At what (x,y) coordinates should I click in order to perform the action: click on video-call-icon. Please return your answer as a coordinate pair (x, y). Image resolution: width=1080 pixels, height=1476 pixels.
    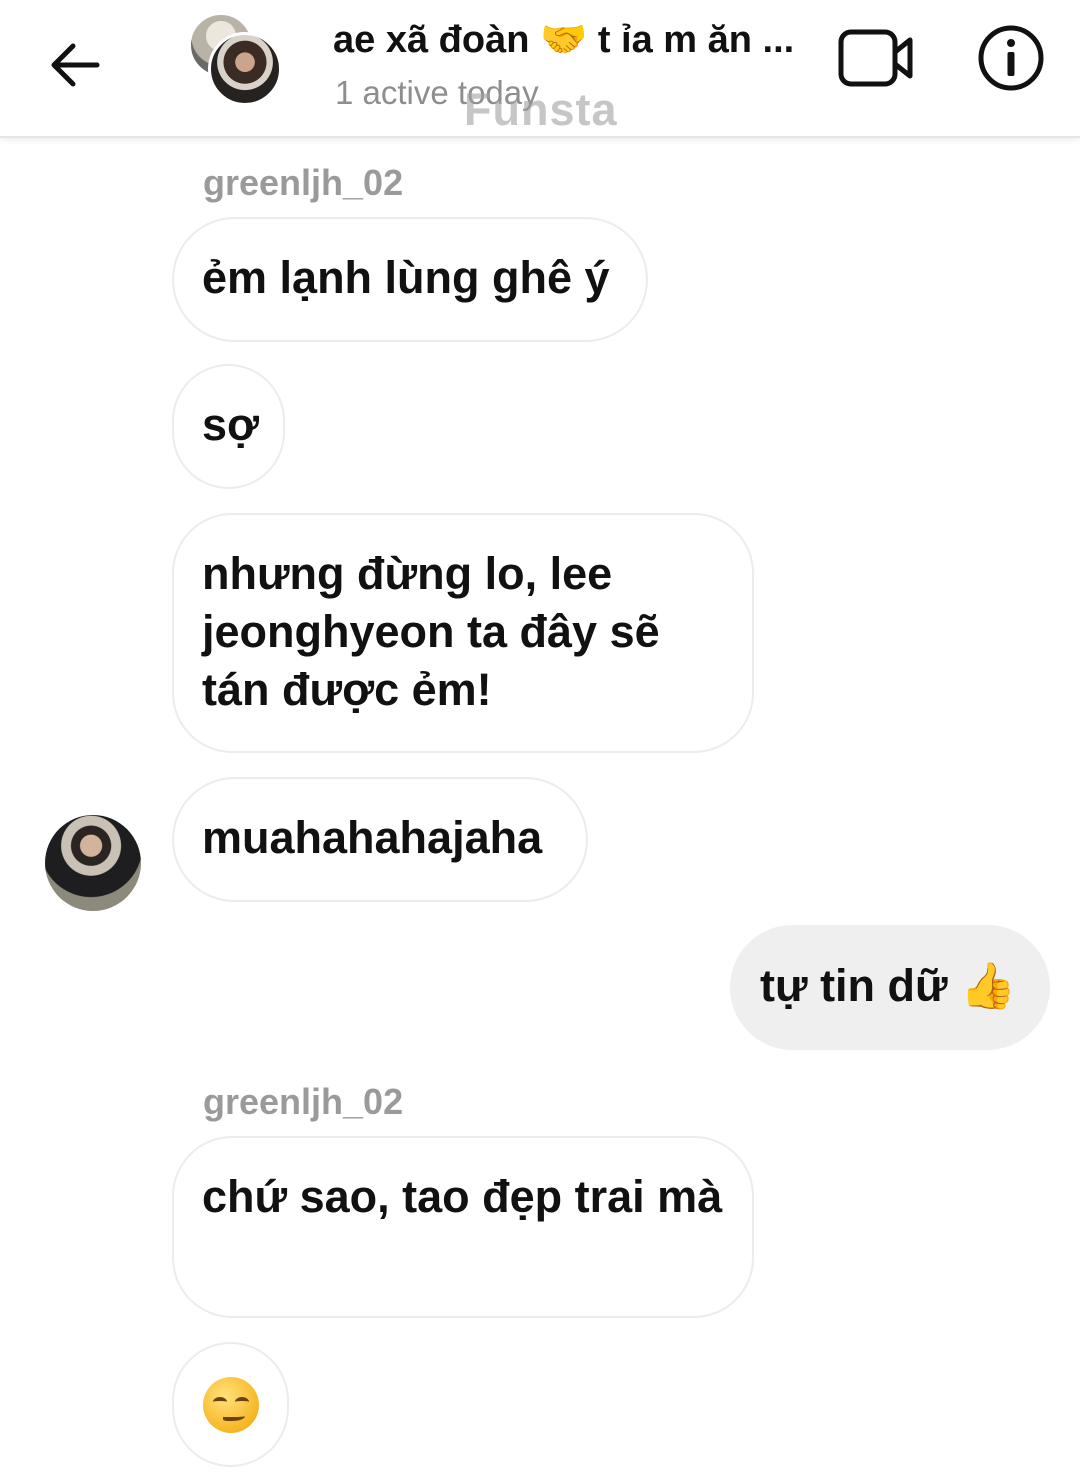
    Looking at the image, I should click on (875, 58).